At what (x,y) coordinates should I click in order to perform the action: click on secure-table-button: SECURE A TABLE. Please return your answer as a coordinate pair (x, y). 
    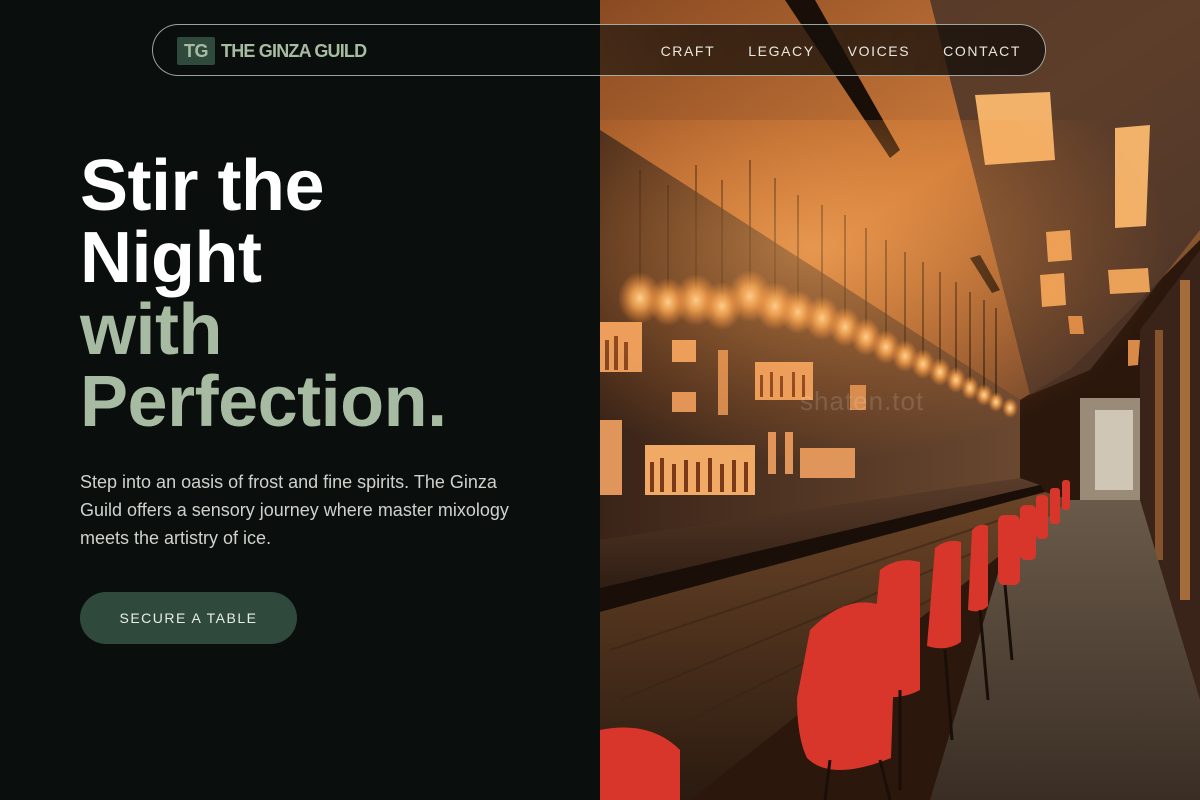
    Looking at the image, I should click on (188, 618).